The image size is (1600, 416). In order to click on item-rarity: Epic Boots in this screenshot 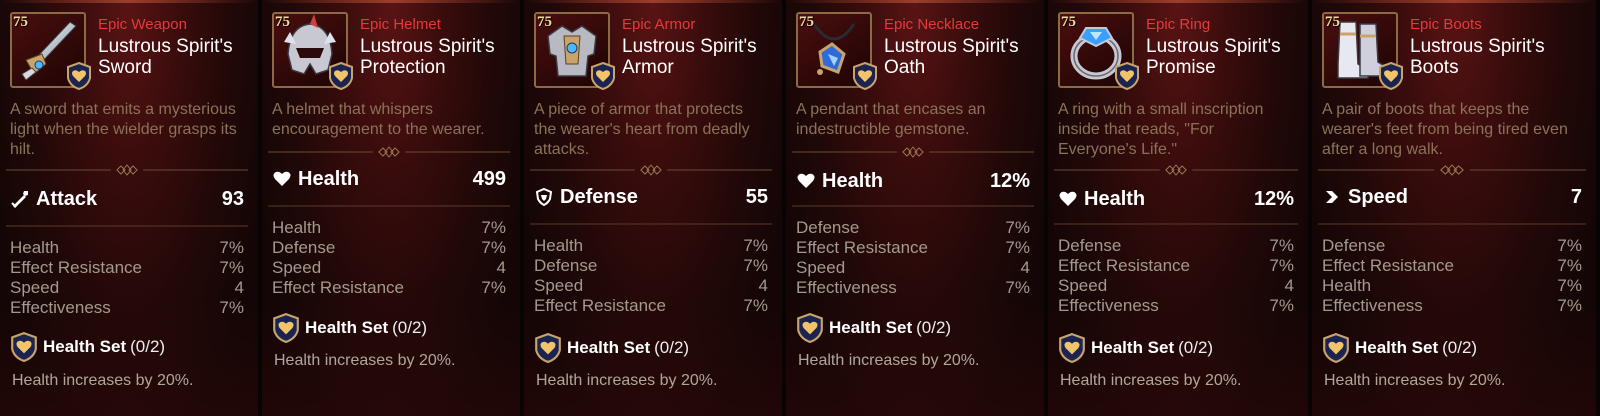, I will do `click(1446, 24)`.